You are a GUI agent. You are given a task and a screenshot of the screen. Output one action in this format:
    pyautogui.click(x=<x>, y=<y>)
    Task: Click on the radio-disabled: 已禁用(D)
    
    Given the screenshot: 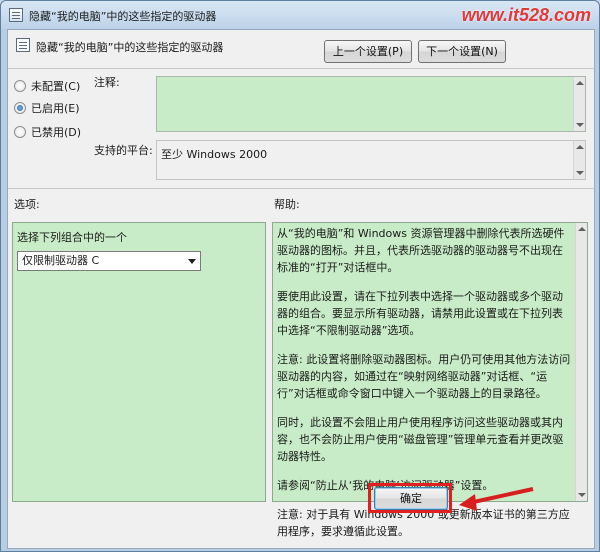 What is the action you would take?
    pyautogui.click(x=47, y=132)
    